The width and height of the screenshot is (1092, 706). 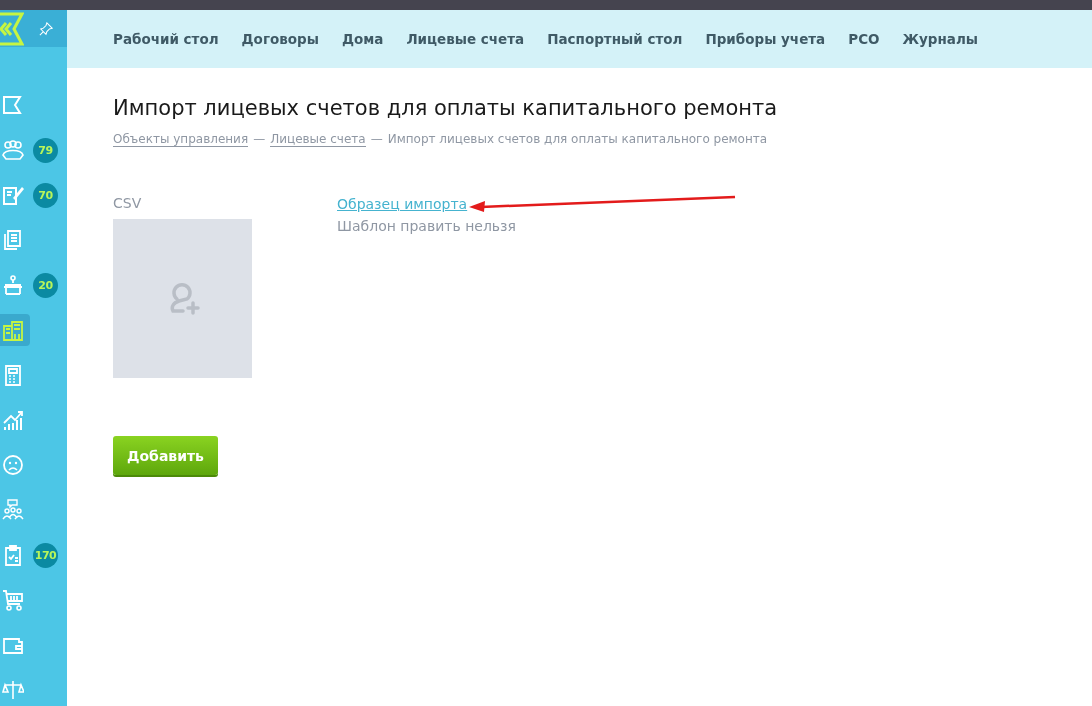 I want to click on scales-icon, so click(x=13, y=690).